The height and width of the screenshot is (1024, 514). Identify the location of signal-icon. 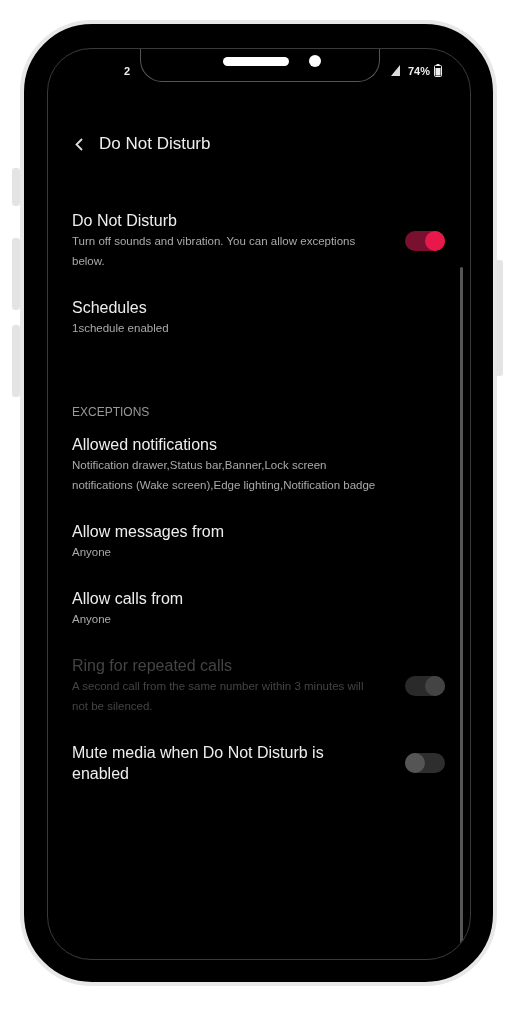
(395, 71).